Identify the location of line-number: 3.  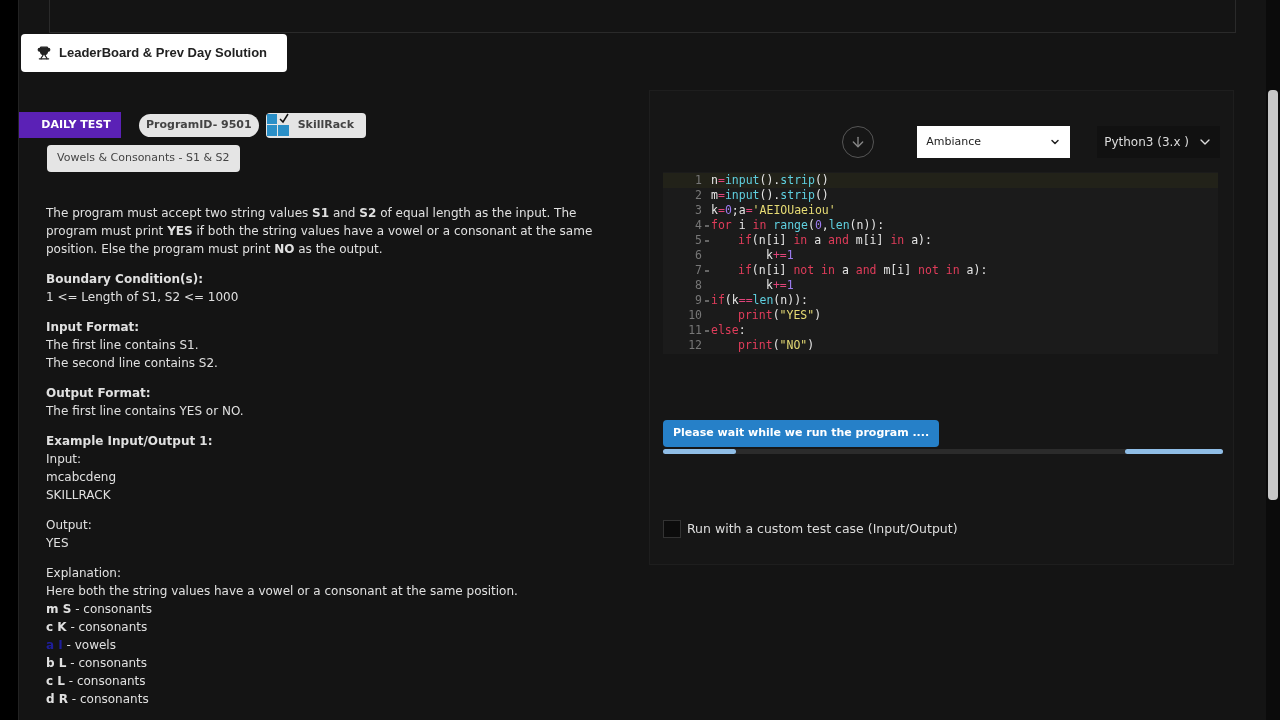
(698, 210).